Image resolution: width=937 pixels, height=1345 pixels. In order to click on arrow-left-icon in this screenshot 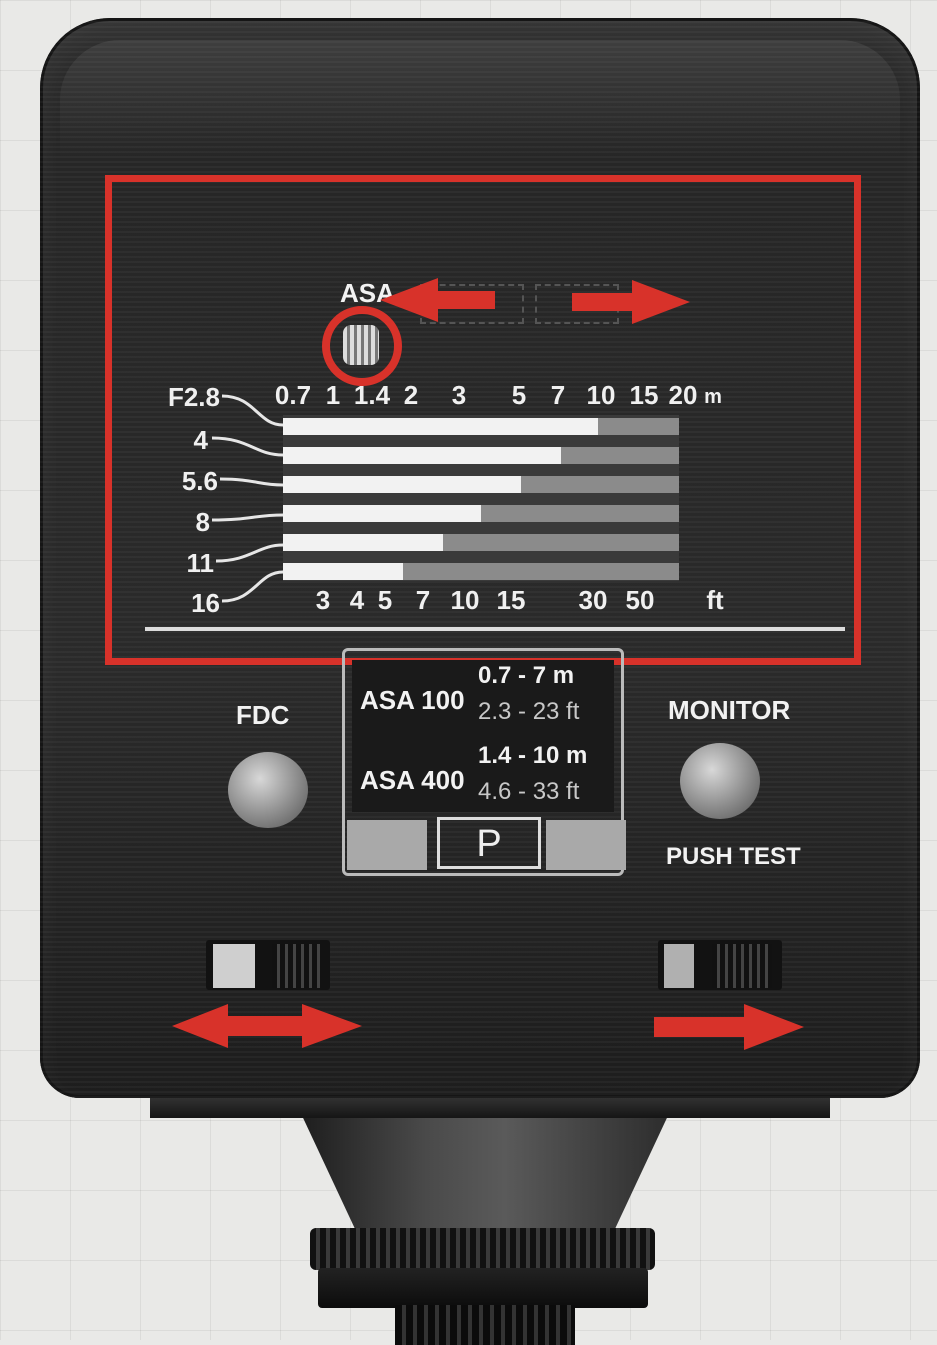, I will do `click(437, 300)`.